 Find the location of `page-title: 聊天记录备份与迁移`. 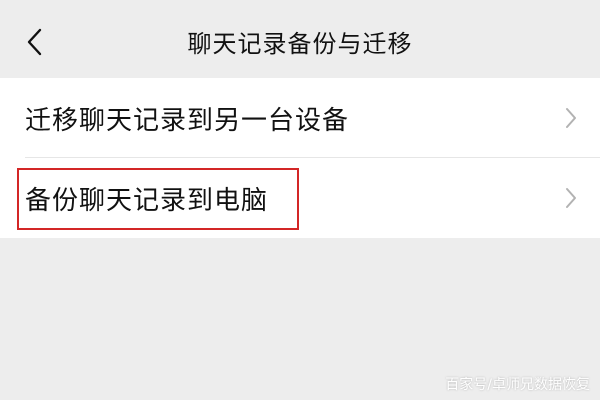

page-title: 聊天记录备份与迁移 is located at coordinates (300, 44).